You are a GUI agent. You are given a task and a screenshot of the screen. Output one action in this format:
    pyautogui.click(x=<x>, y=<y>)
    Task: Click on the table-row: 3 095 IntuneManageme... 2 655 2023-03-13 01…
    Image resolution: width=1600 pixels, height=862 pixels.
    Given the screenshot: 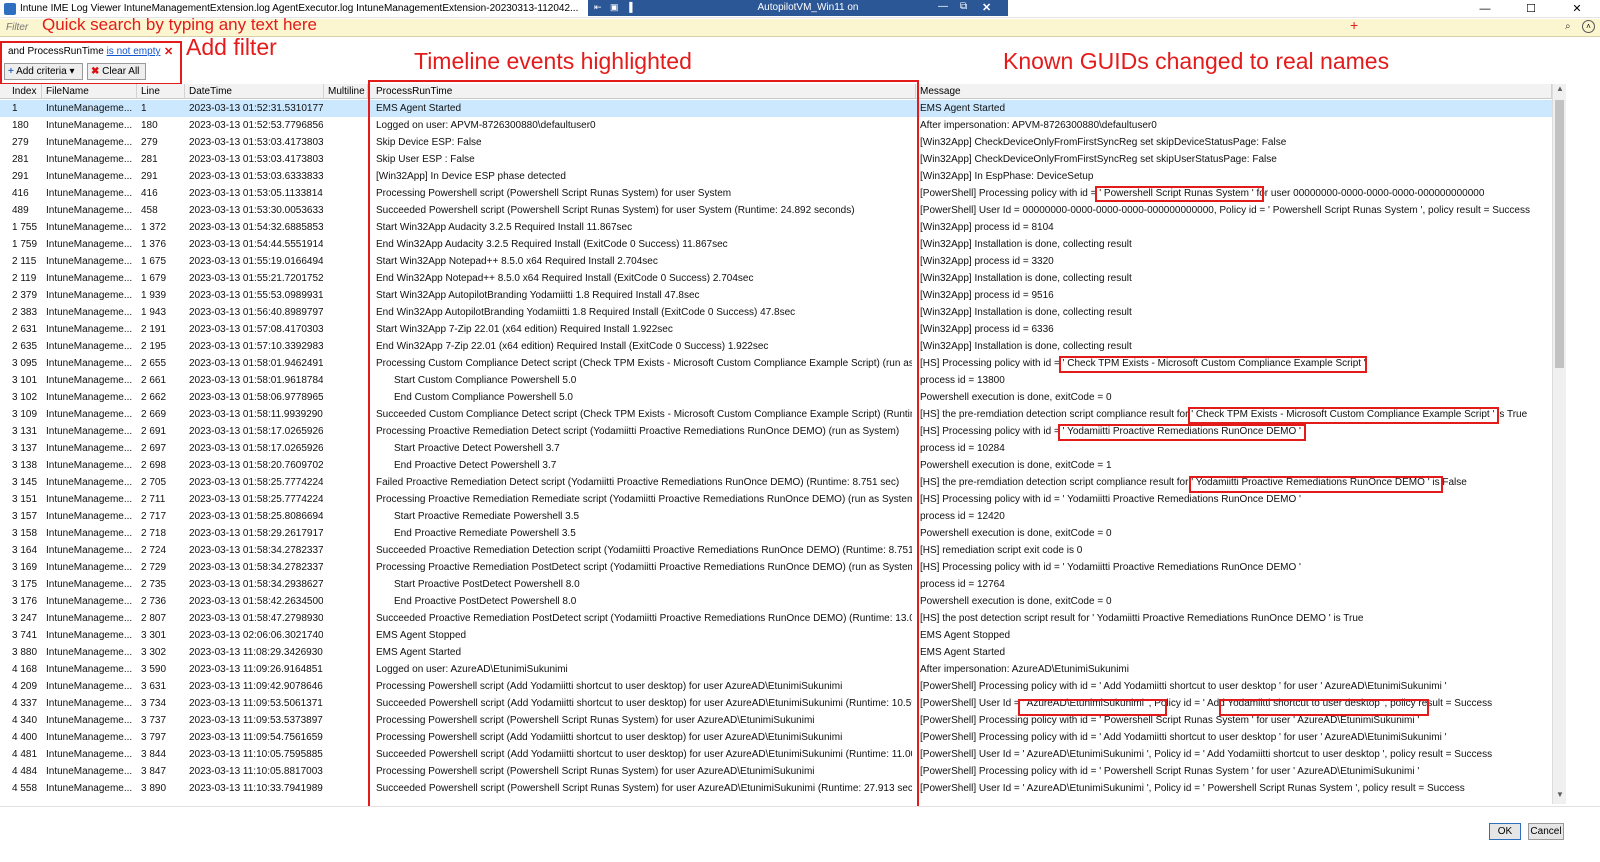 What is the action you would take?
    pyautogui.click(x=776, y=363)
    